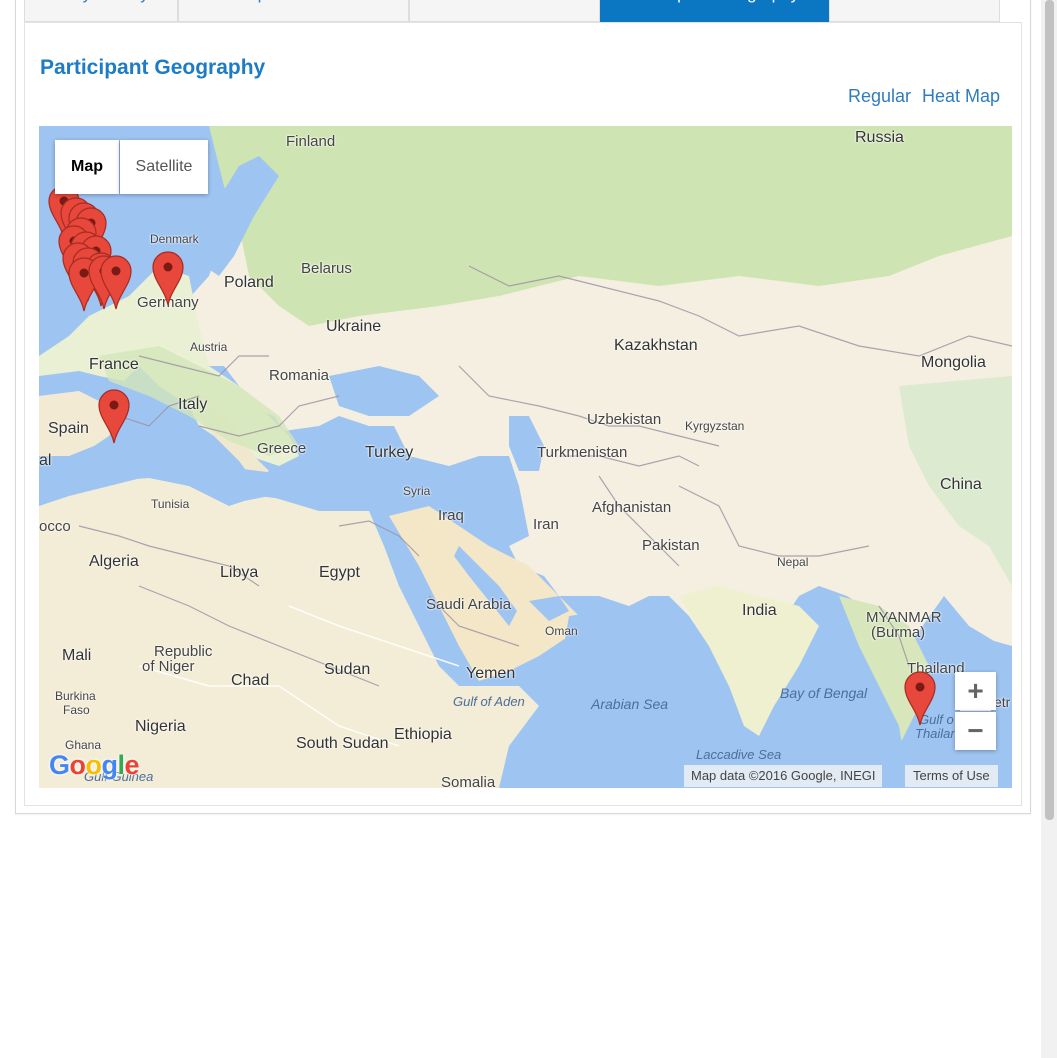 The image size is (1057, 1058). I want to click on label-saudi-arabia: Saudi Arabia, so click(469, 604).